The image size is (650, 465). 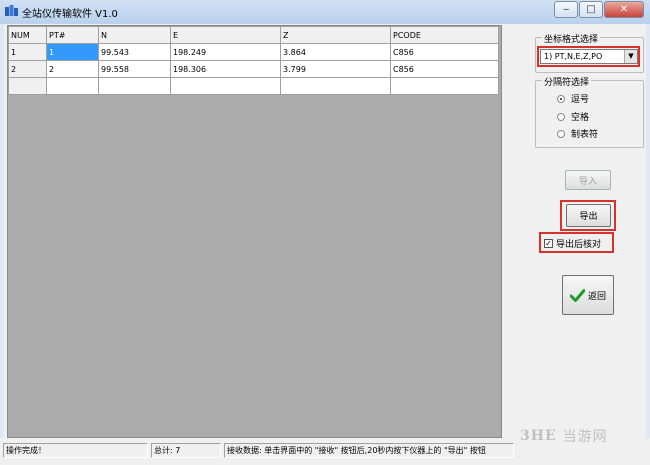 I want to click on table-cell: 198.306, so click(x=225, y=69).